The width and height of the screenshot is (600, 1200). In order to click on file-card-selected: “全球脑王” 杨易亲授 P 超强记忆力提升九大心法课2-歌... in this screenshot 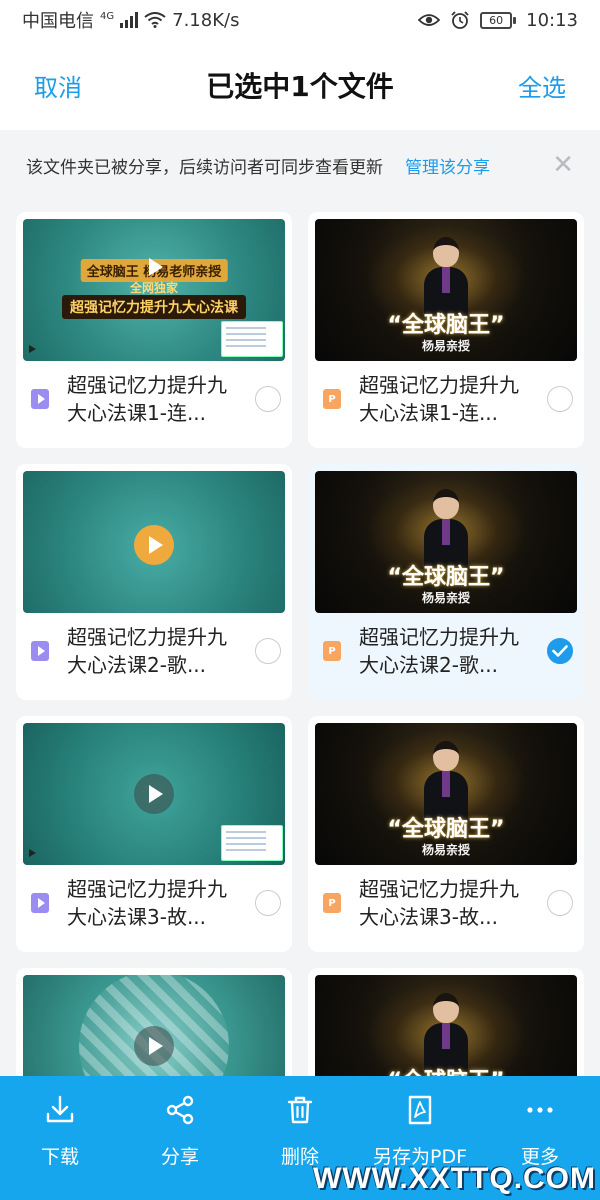, I will do `click(446, 582)`.